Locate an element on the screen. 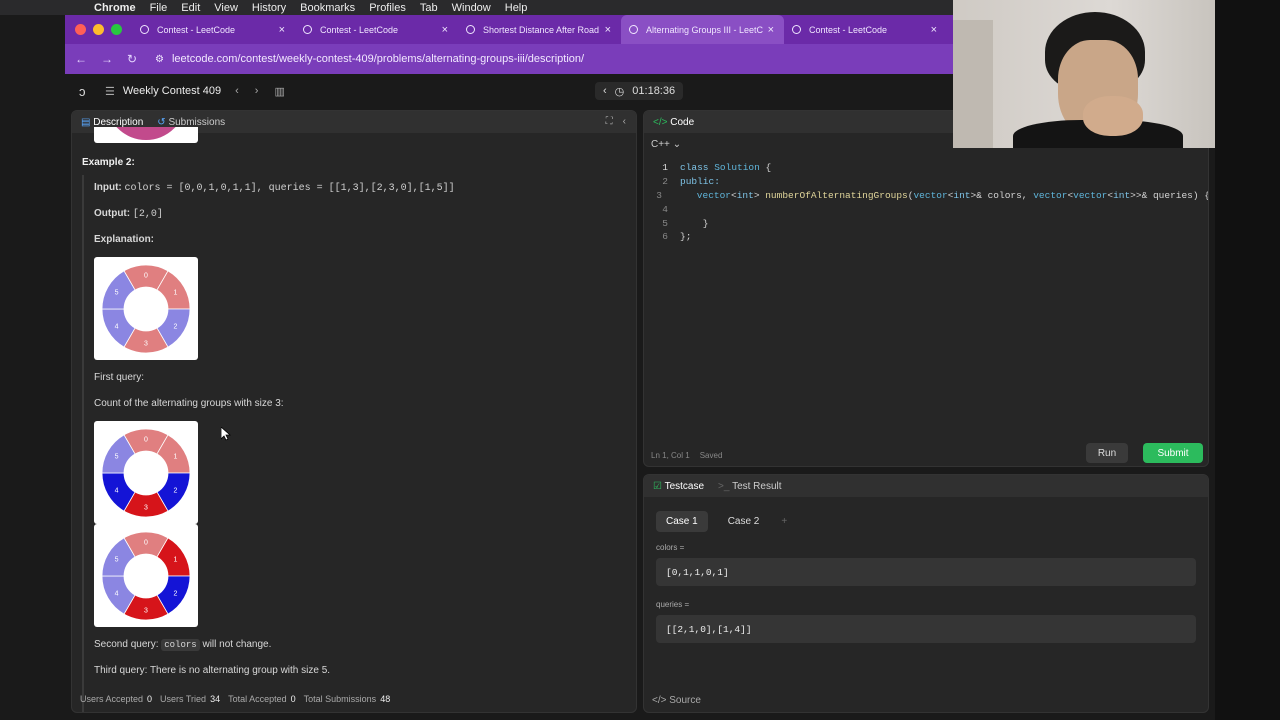 The height and width of the screenshot is (720, 1280). collapse-timer-icon: ‹ is located at coordinates (605, 91).